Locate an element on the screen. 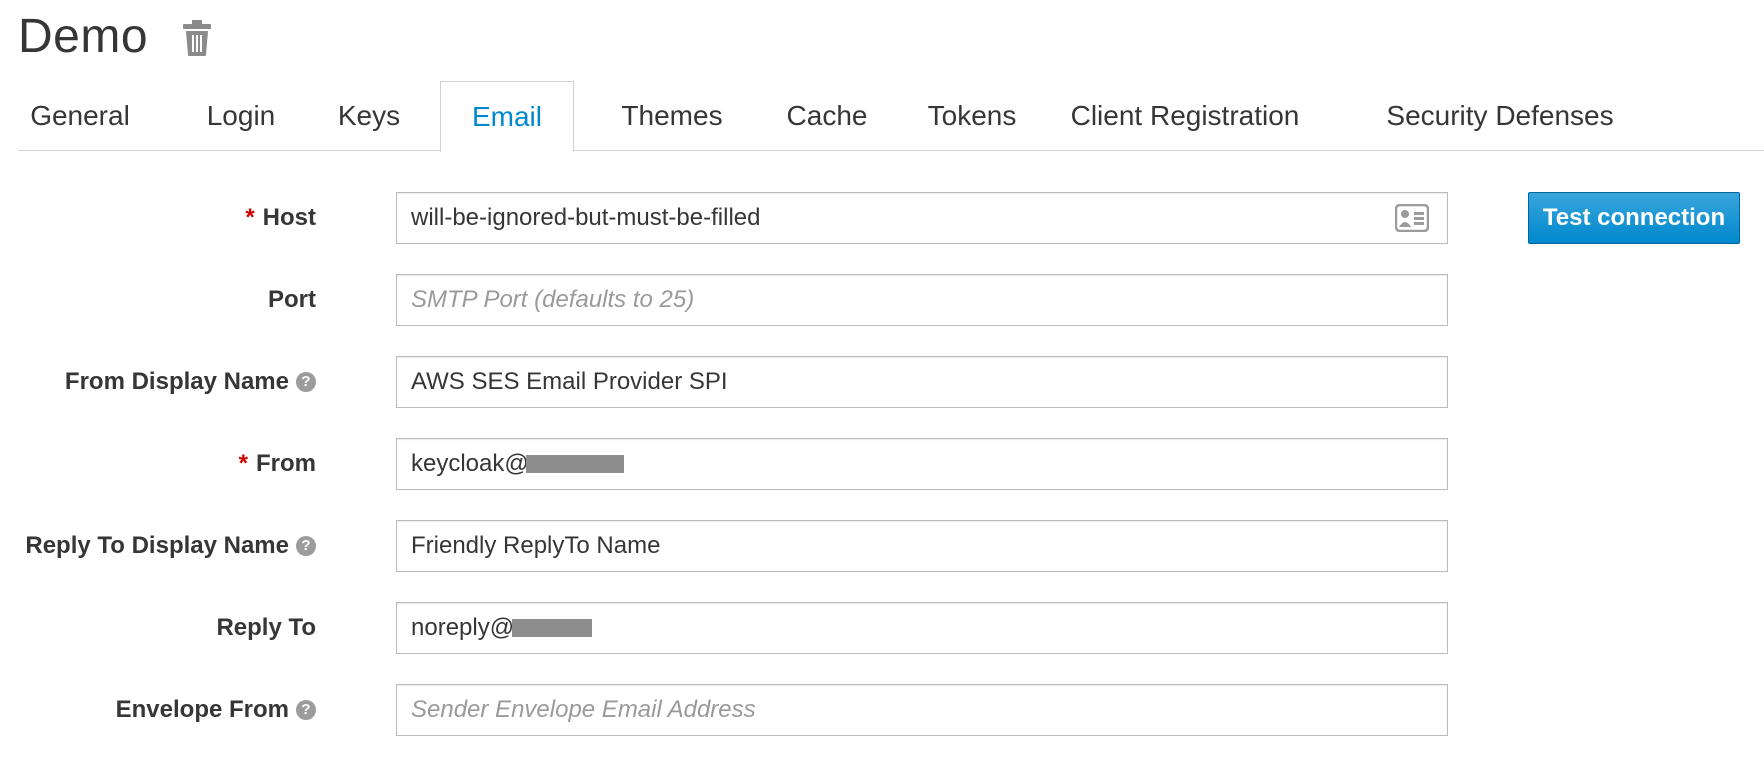 This screenshot has width=1764, height=758. page-title: Demo is located at coordinates (83, 36).